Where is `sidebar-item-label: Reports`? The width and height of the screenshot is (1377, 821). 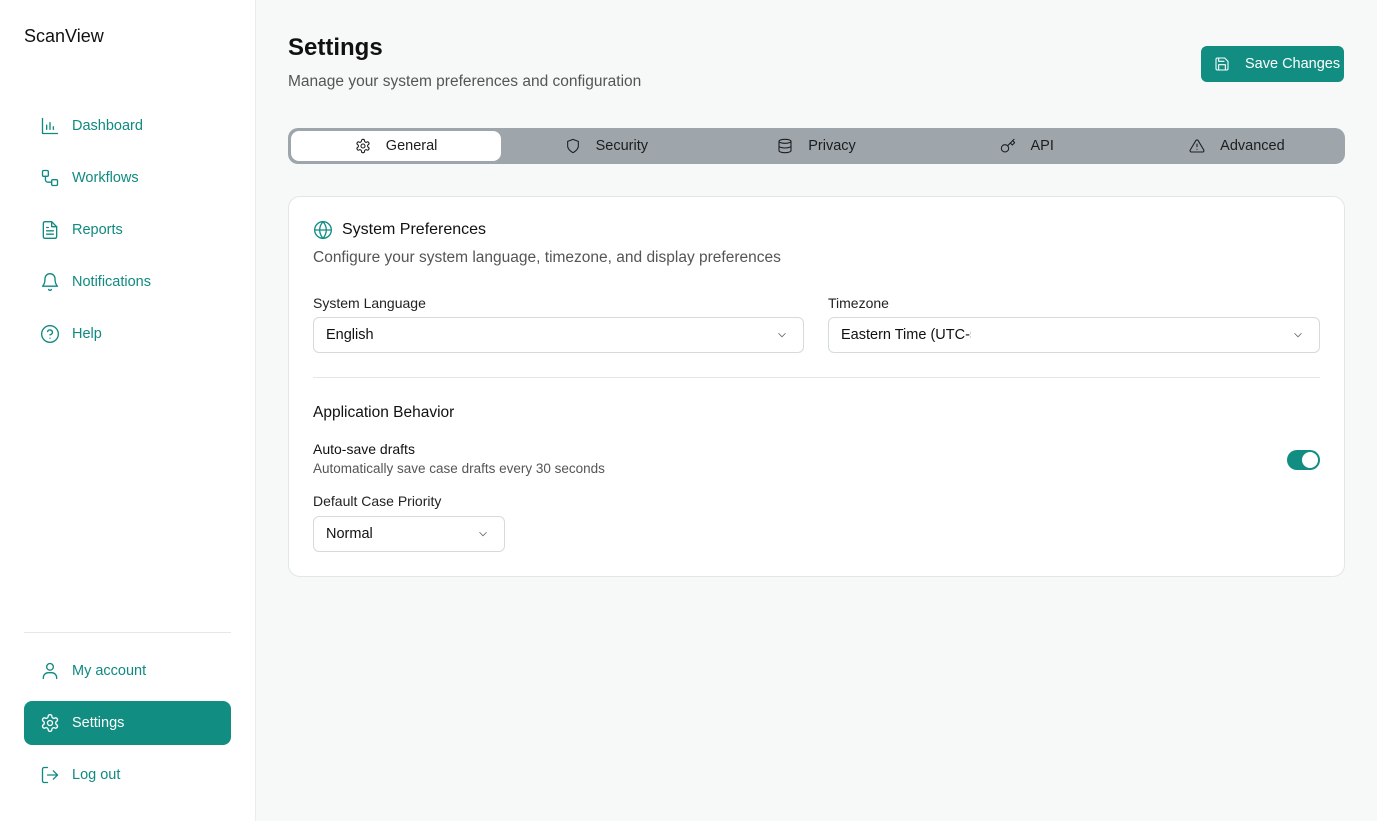
sidebar-item-label: Reports is located at coordinates (97, 230).